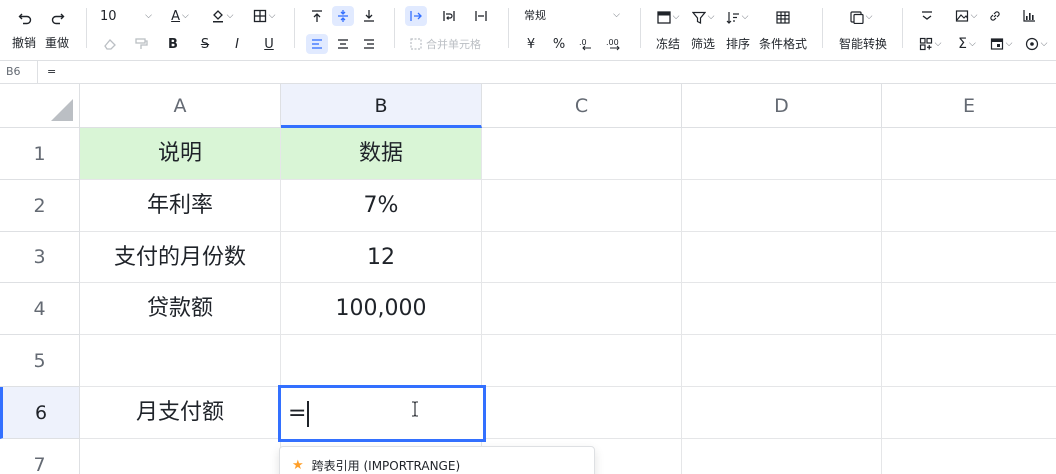 Image resolution: width=1056 pixels, height=474 pixels. What do you see at coordinates (582, 106) in the screenshot?
I see `column-header-c: C` at bounding box center [582, 106].